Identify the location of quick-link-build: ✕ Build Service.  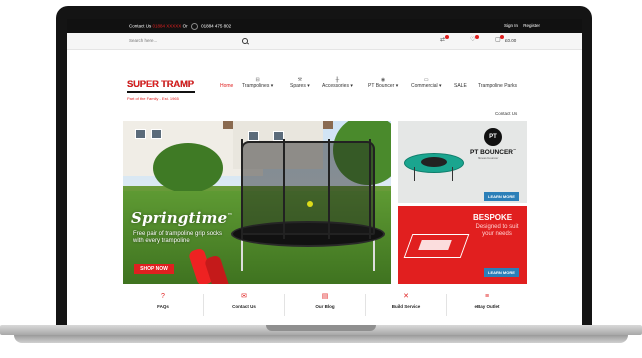
(406, 300).